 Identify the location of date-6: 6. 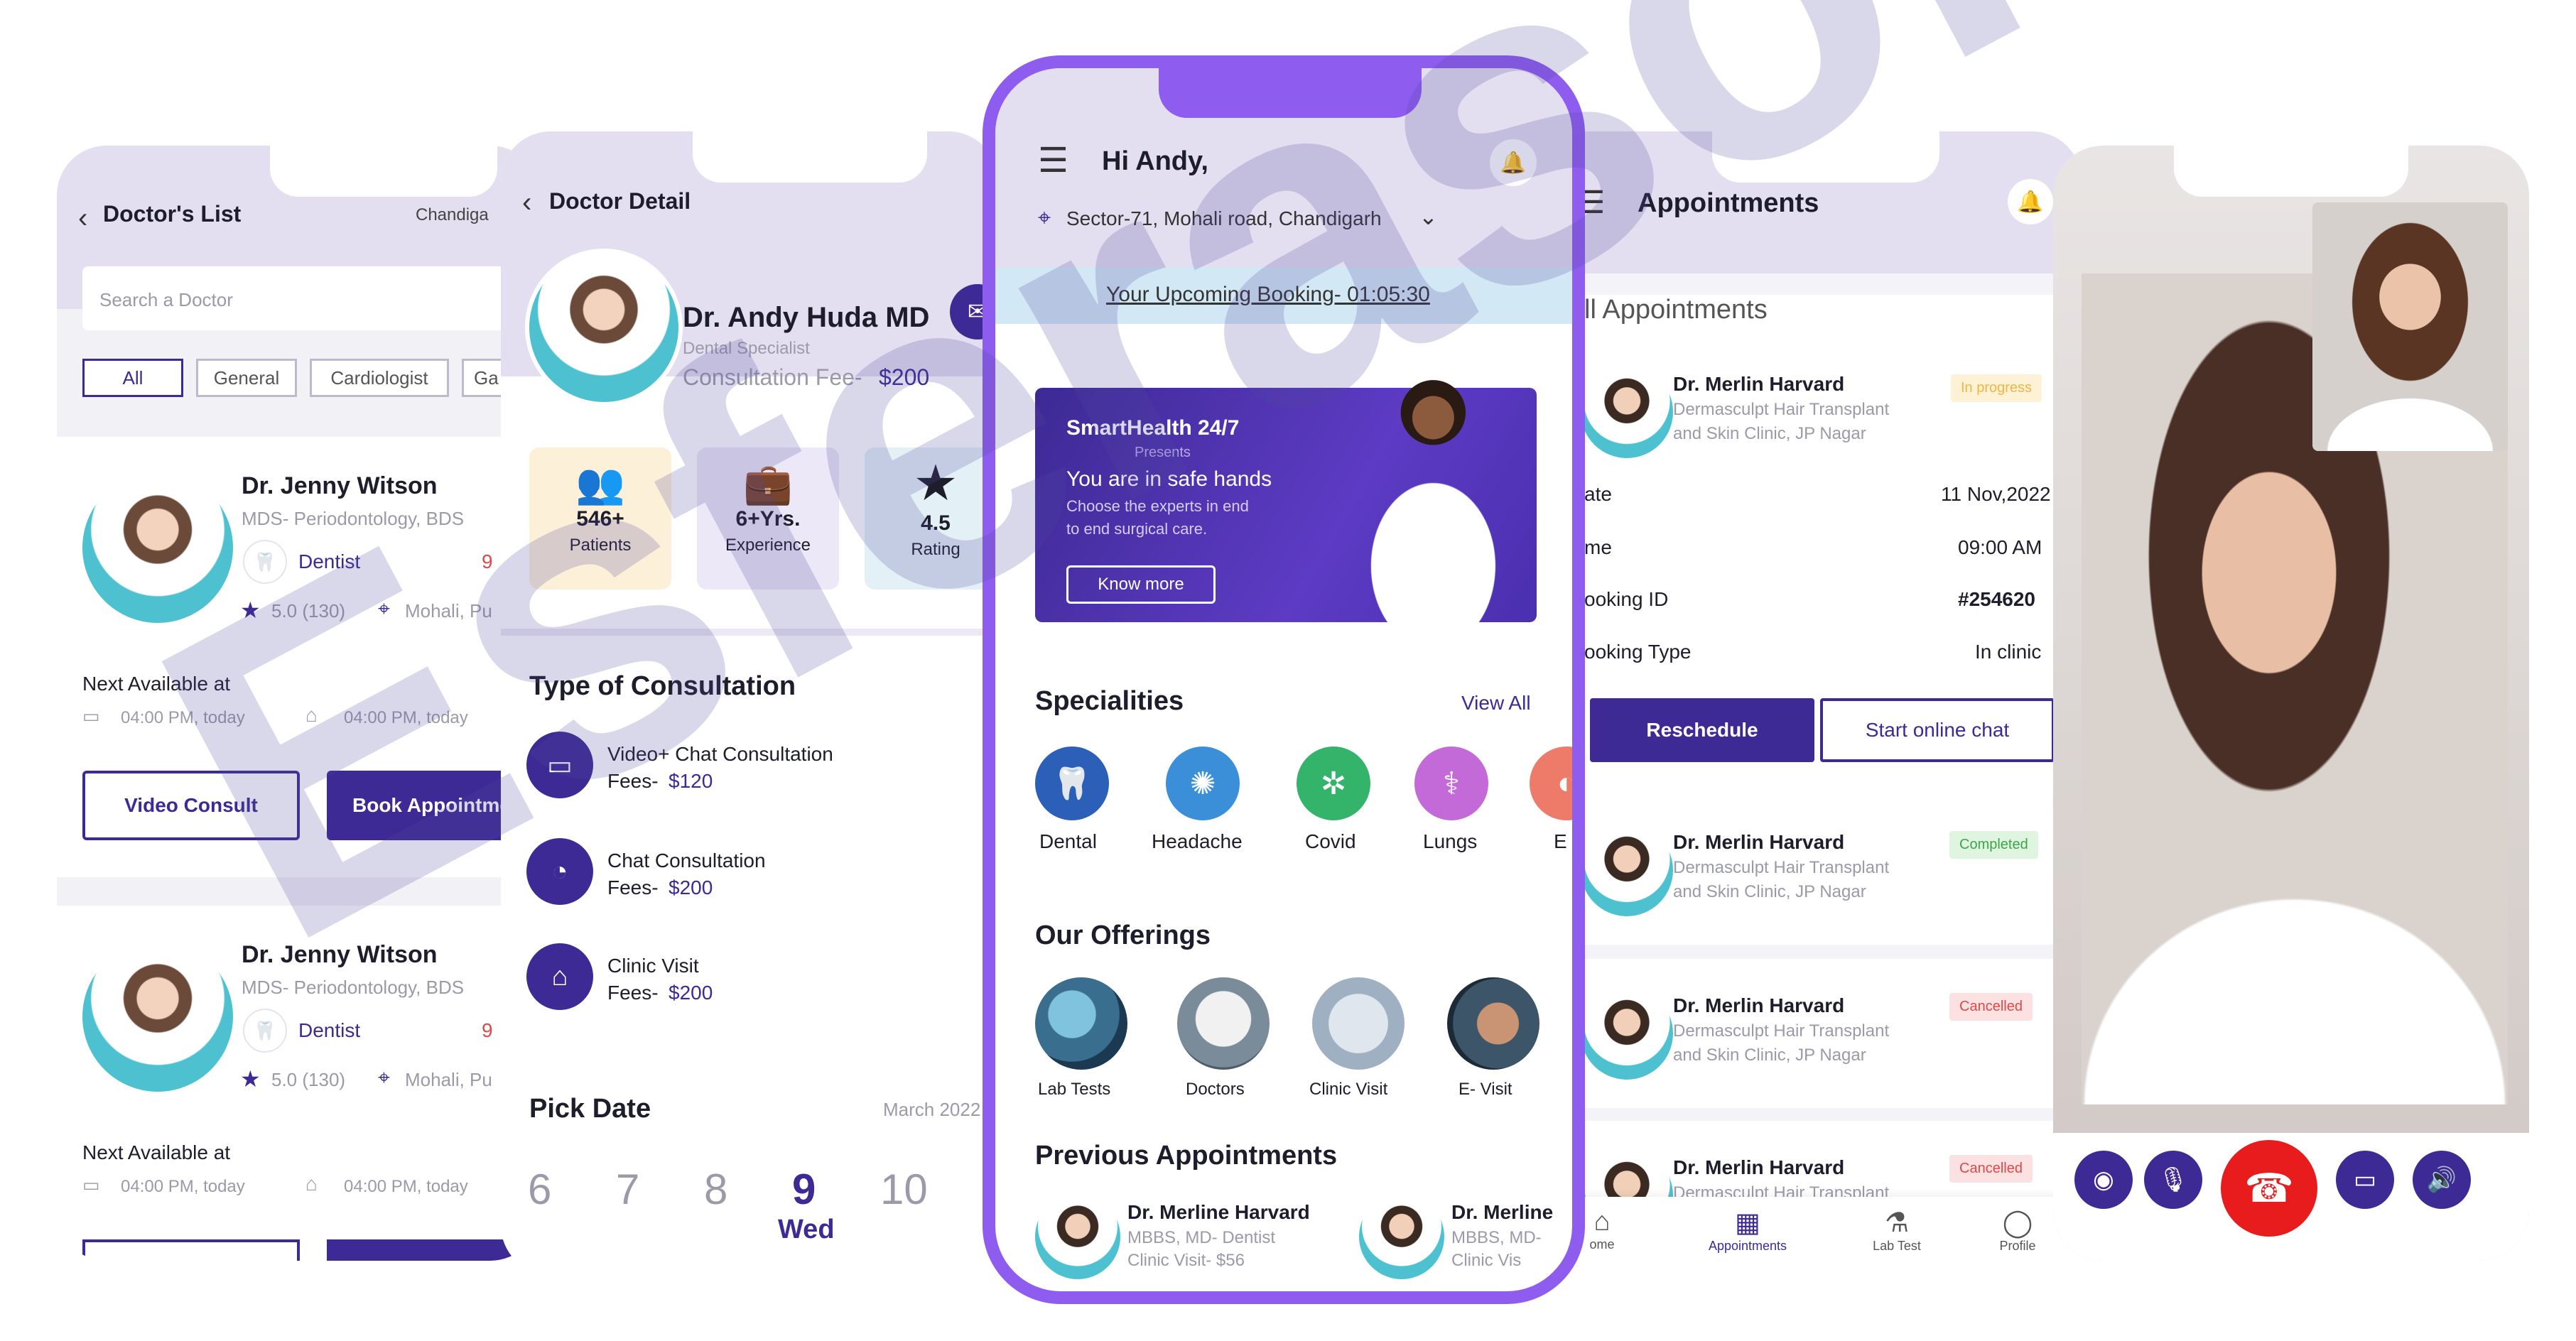
(539, 1189).